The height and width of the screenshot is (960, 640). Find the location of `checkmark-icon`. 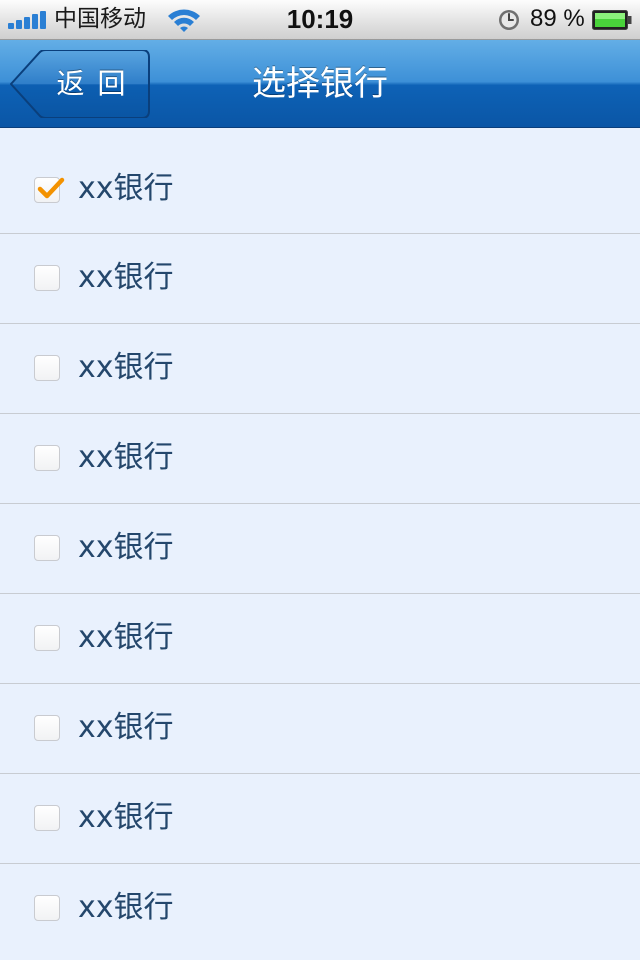

checkmark-icon is located at coordinates (51, 188).